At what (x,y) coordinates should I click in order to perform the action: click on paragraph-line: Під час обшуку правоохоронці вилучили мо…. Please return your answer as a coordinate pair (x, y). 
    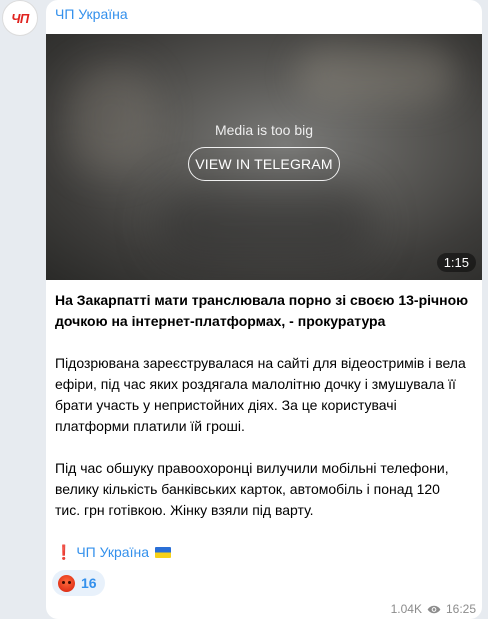
    Looking at the image, I should click on (252, 468).